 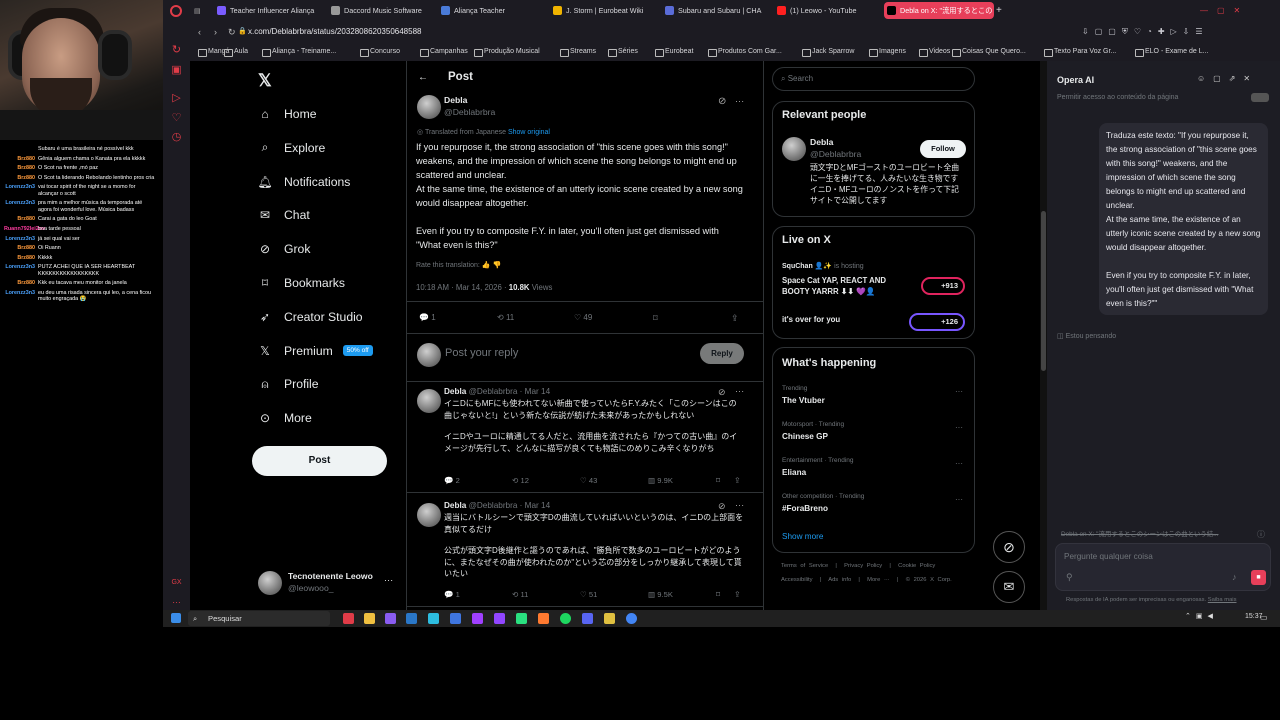 What do you see at coordinates (310, 317) in the screenshot?
I see `nav-item-creator-studio: ➶ Creator Studio` at bounding box center [310, 317].